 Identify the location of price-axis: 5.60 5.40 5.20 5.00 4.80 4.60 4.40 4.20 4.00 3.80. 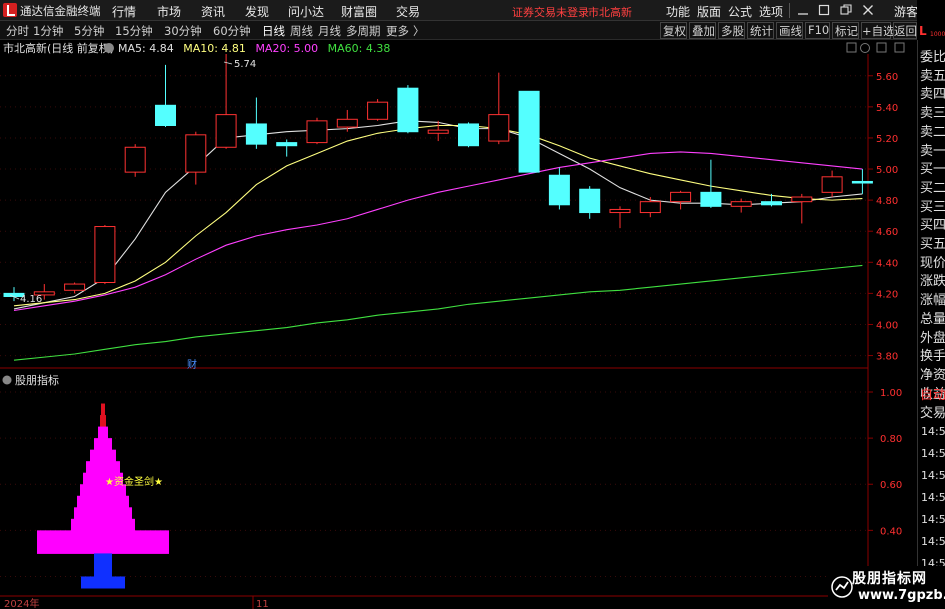
(883, 217).